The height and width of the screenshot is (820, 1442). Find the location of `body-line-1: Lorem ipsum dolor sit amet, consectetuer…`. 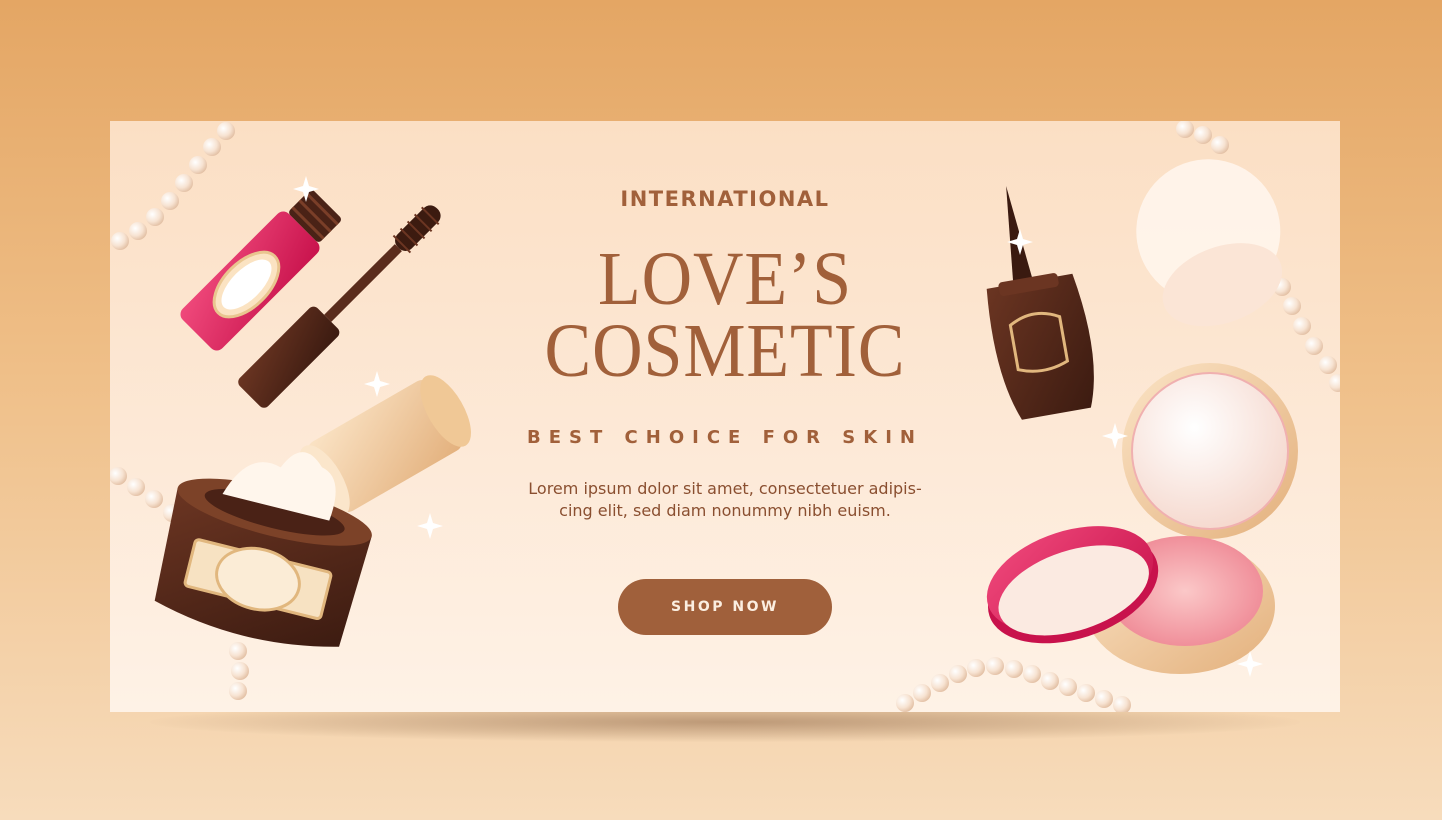

body-line-1: Lorem ipsum dolor sit amet, consectetuer… is located at coordinates (725, 488).